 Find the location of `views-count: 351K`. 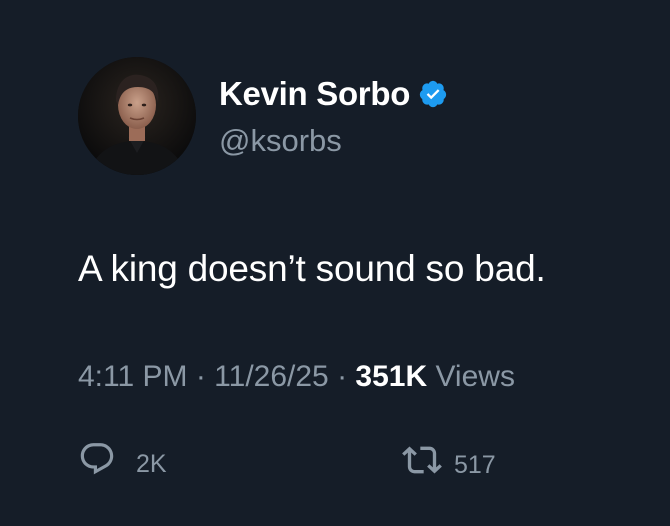

views-count: 351K is located at coordinates (395, 376).